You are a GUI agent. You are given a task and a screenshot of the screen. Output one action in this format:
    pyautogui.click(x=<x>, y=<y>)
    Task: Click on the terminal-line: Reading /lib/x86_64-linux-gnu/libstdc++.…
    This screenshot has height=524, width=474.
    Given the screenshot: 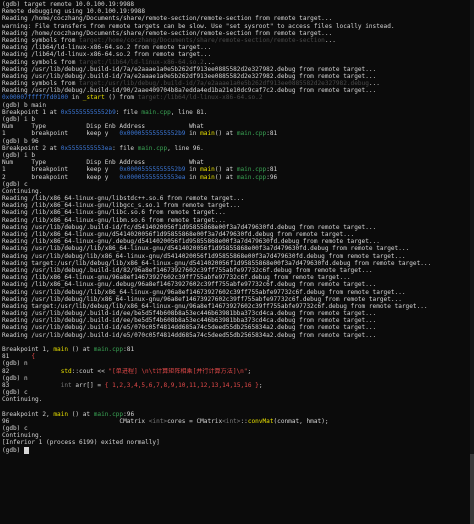 What is the action you would take?
    pyautogui.click(x=237, y=198)
    